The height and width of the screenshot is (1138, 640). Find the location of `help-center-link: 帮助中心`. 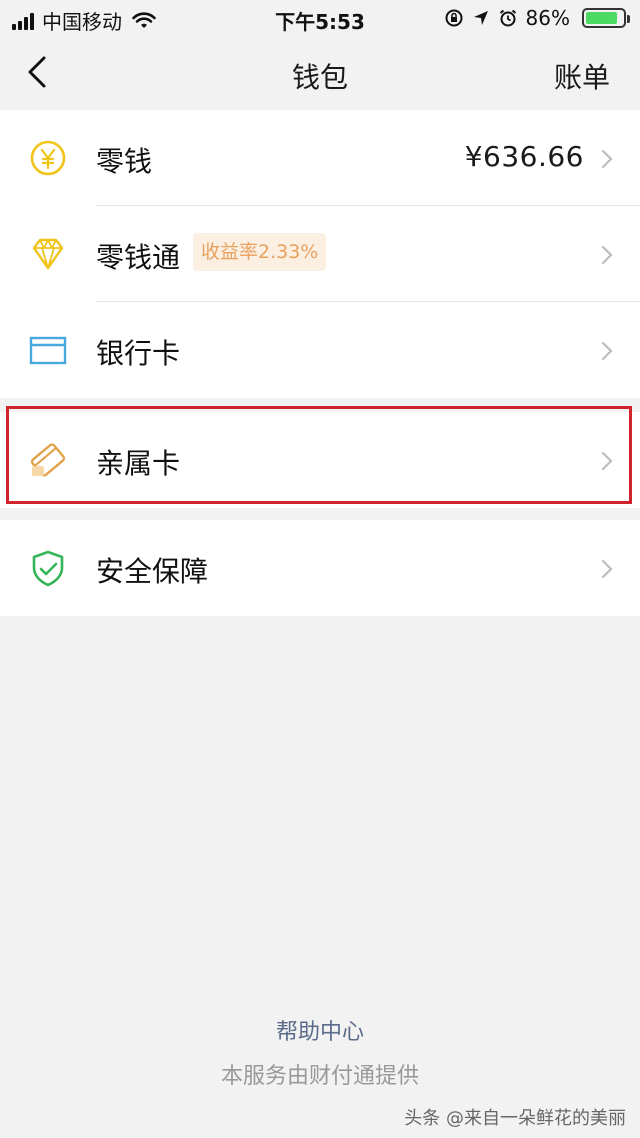

help-center-link: 帮助中心 is located at coordinates (320, 1030).